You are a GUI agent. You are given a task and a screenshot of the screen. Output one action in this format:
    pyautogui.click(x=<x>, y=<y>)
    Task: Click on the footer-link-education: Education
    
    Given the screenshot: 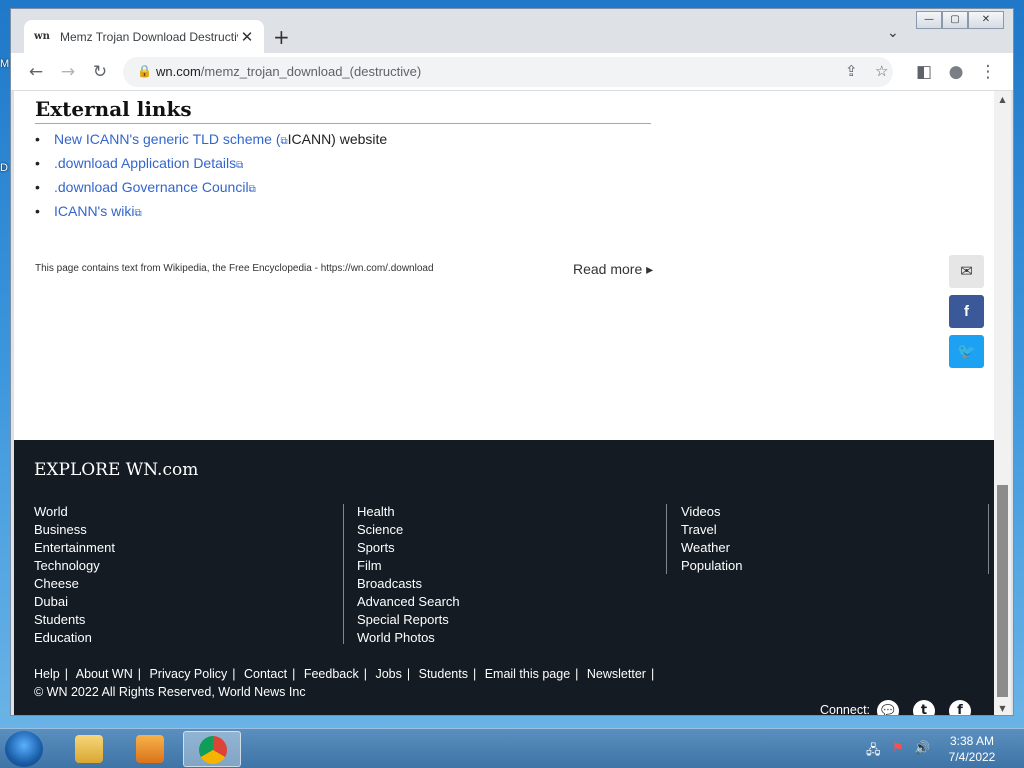 What is the action you would take?
    pyautogui.click(x=74, y=639)
    